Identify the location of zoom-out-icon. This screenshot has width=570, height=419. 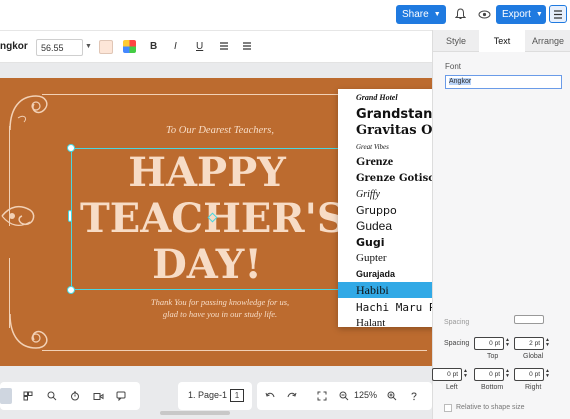
(344, 396).